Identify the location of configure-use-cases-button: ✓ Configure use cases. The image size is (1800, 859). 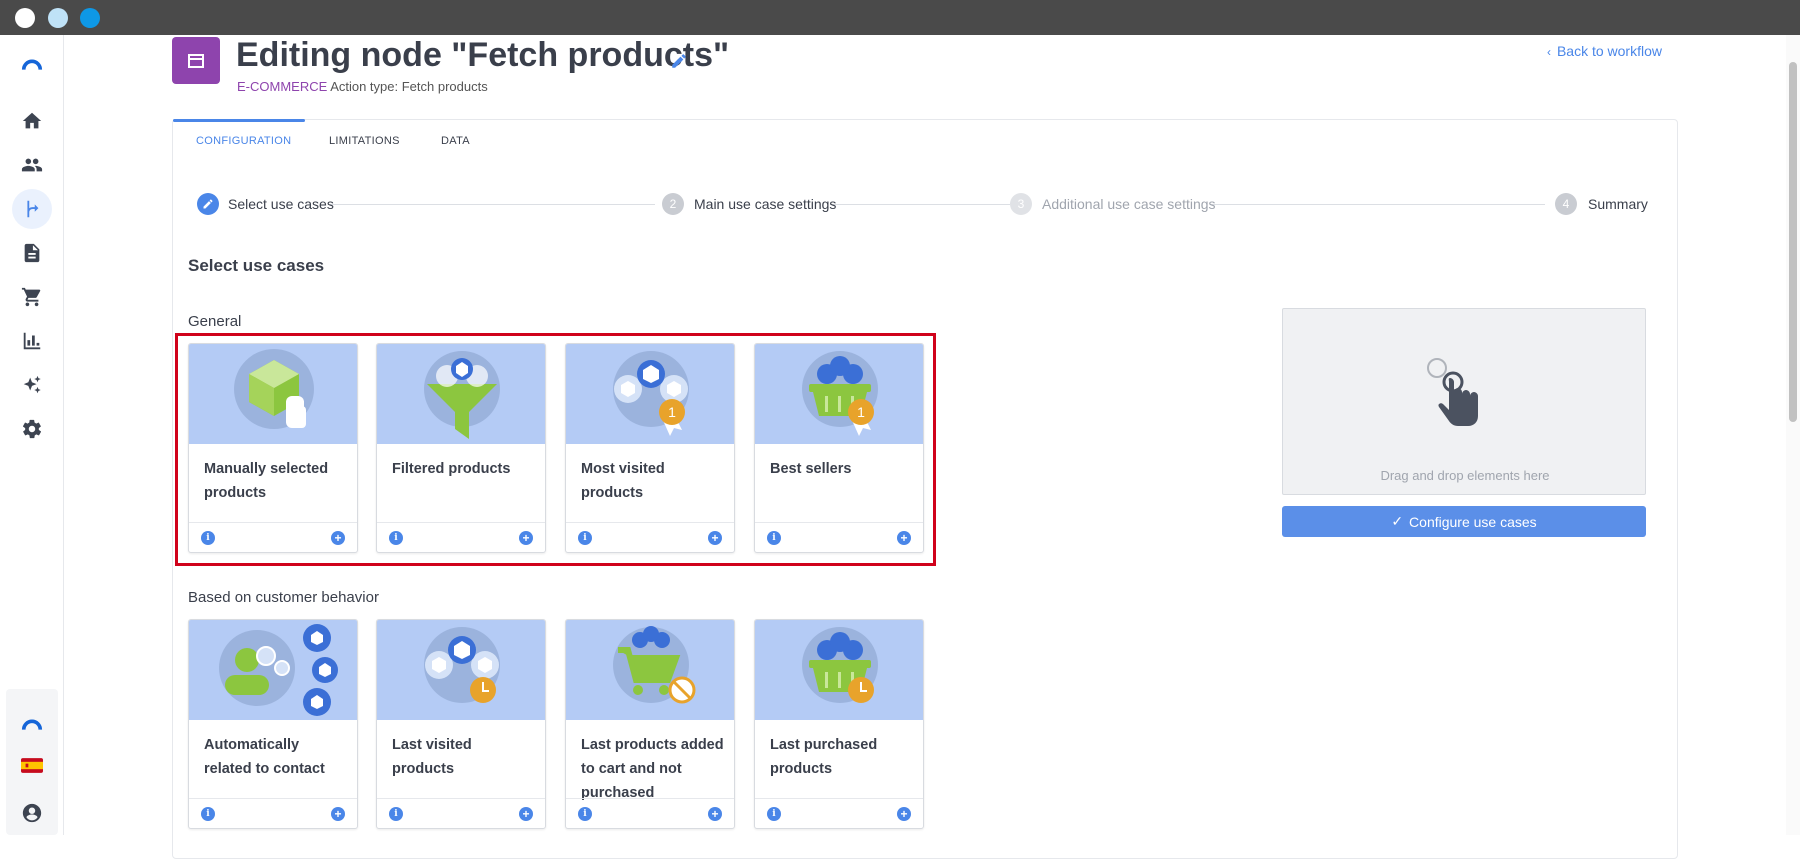
(1464, 521).